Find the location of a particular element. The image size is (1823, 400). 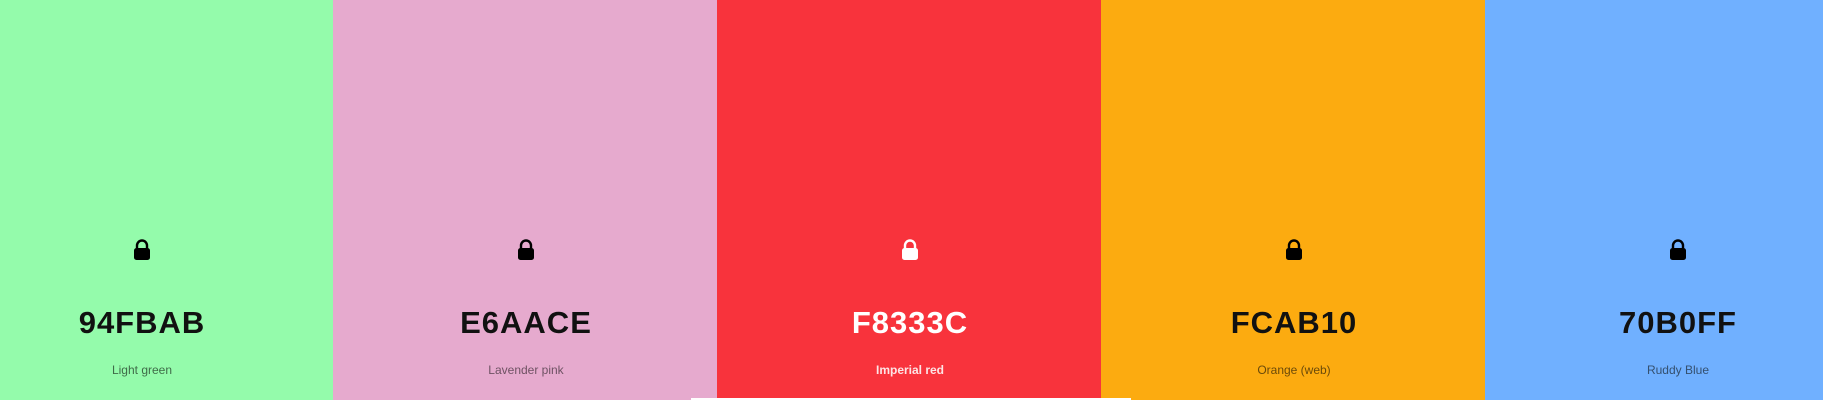

color-name: Imperial red is located at coordinates (910, 370).